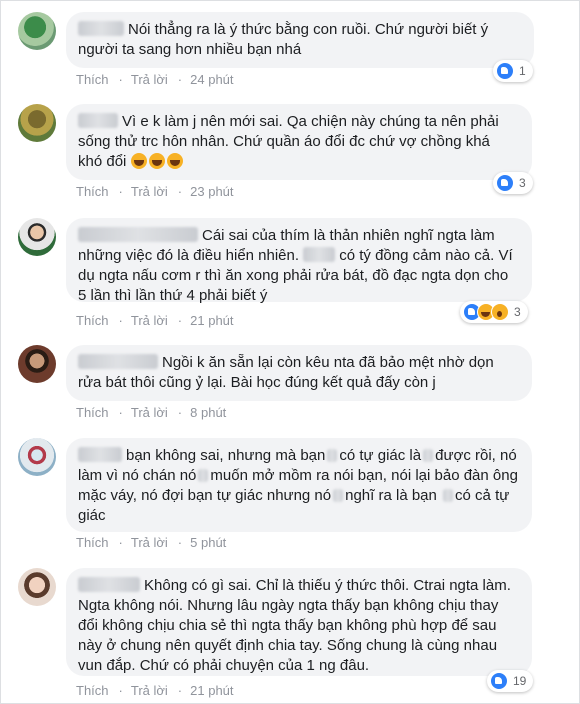  I want to click on comment-time: 8 phút, so click(208, 412).